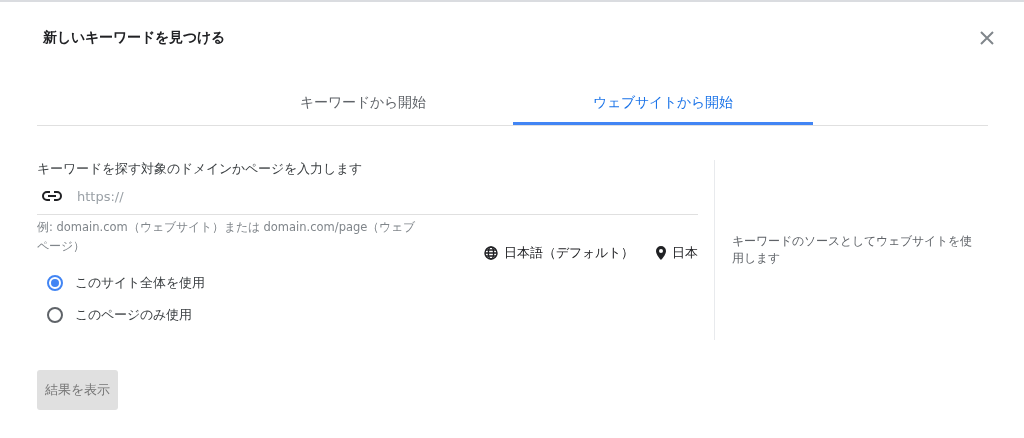 This screenshot has width=1024, height=438. Describe the element at coordinates (569, 253) in the screenshot. I see `language-setting: 日本語（デフォルト）` at that location.